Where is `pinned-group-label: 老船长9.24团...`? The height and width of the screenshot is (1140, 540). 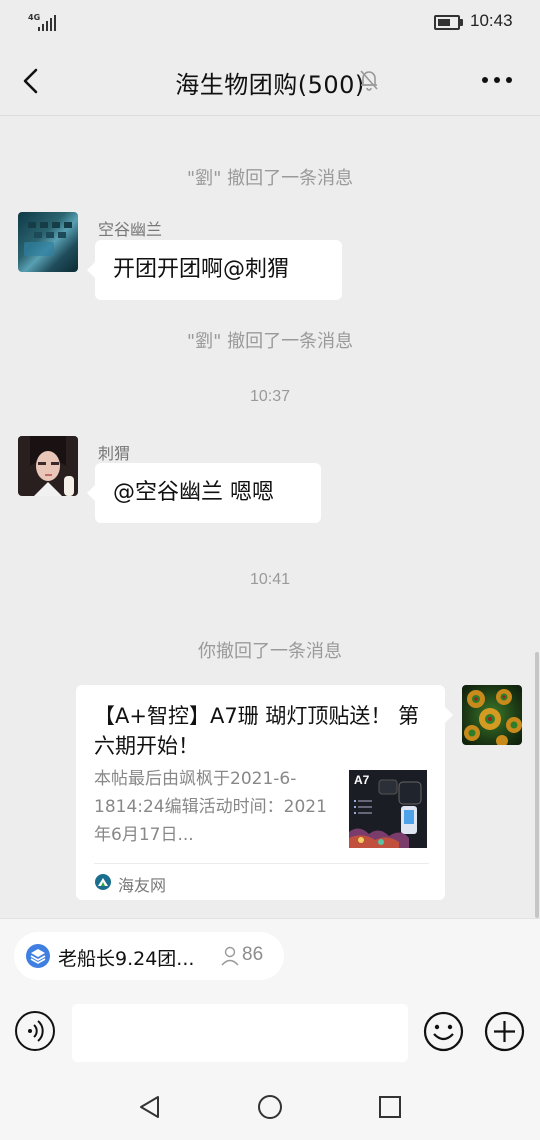 pinned-group-label: 老船长9.24团... is located at coordinates (126, 959).